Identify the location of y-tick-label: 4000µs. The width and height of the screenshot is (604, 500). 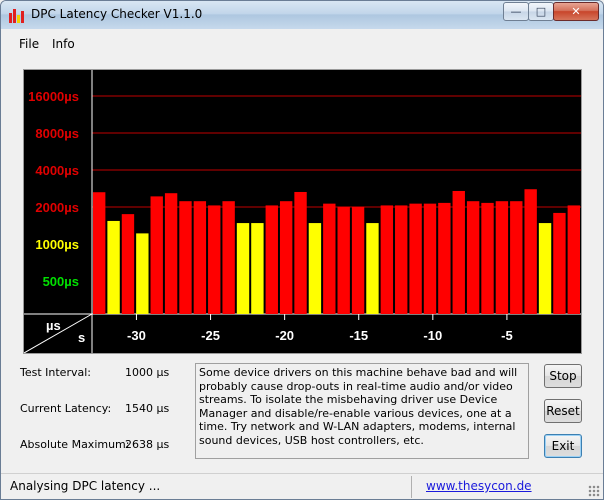
(57, 170).